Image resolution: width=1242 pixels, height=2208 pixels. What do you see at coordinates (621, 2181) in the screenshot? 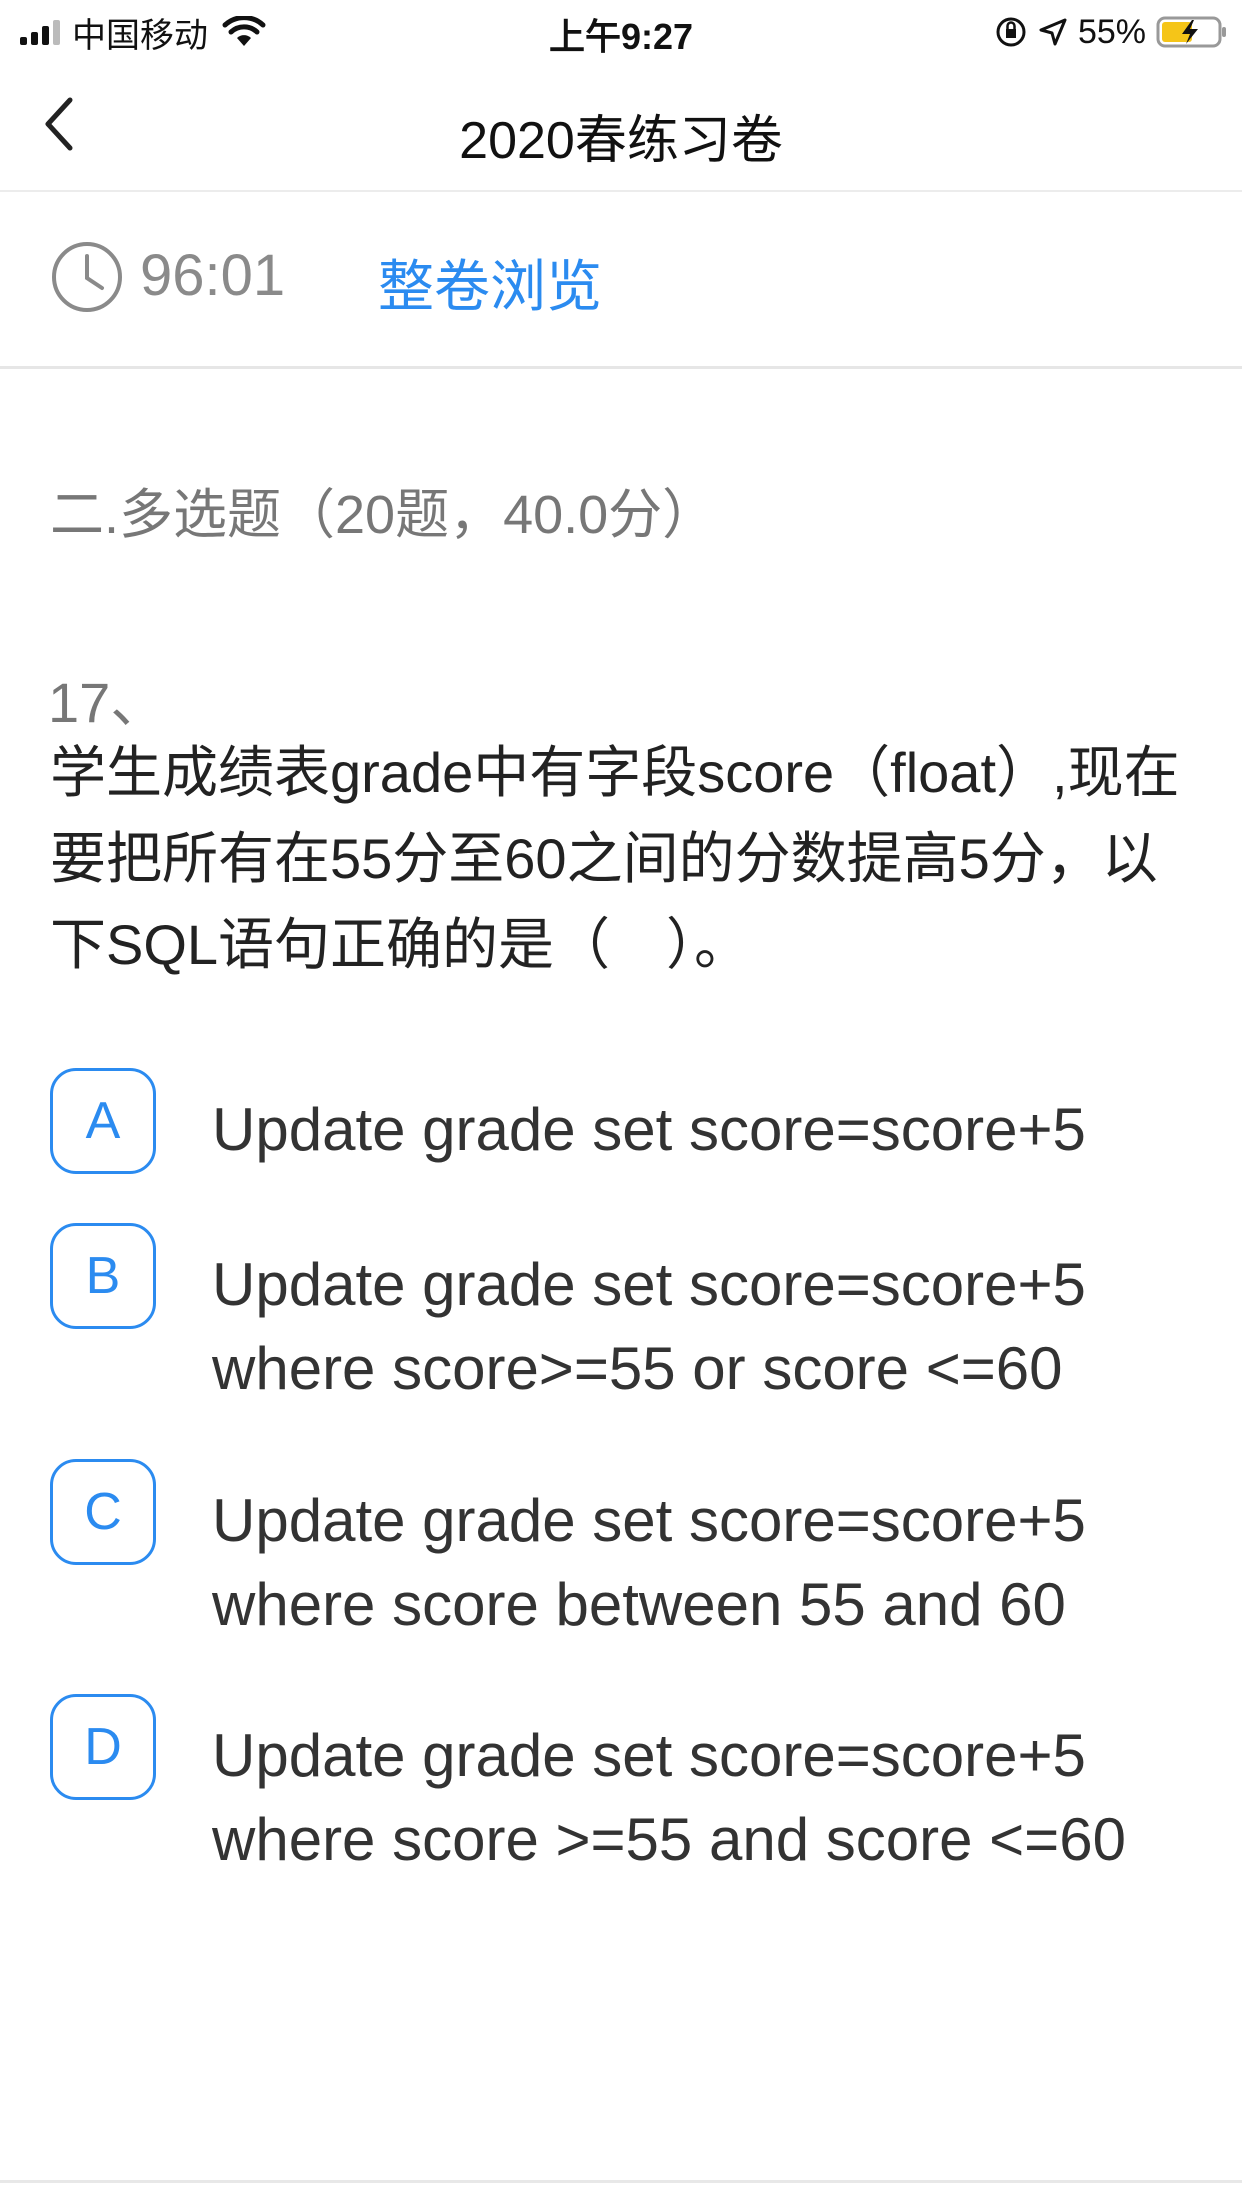
I see `bottom-divider` at bounding box center [621, 2181].